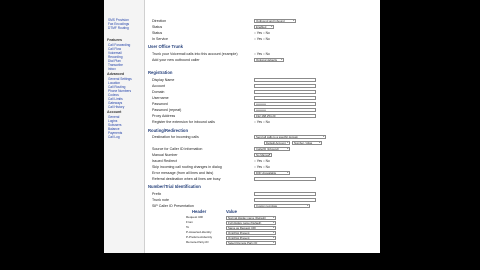 The height and width of the screenshot is (270, 480). I want to click on register-radio: ○ Yes ○ No, so click(262, 122).